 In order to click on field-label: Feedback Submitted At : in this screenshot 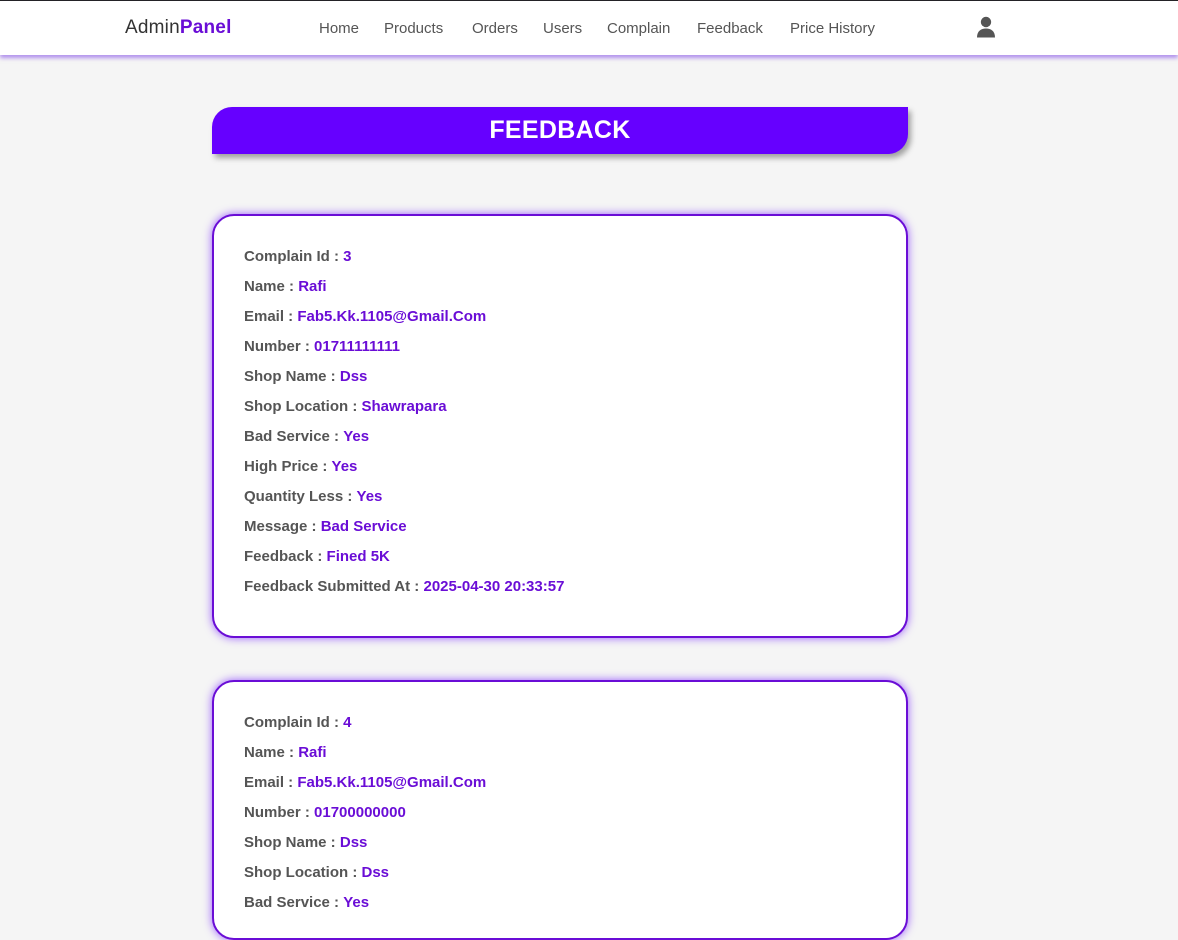, I will do `click(332, 586)`.